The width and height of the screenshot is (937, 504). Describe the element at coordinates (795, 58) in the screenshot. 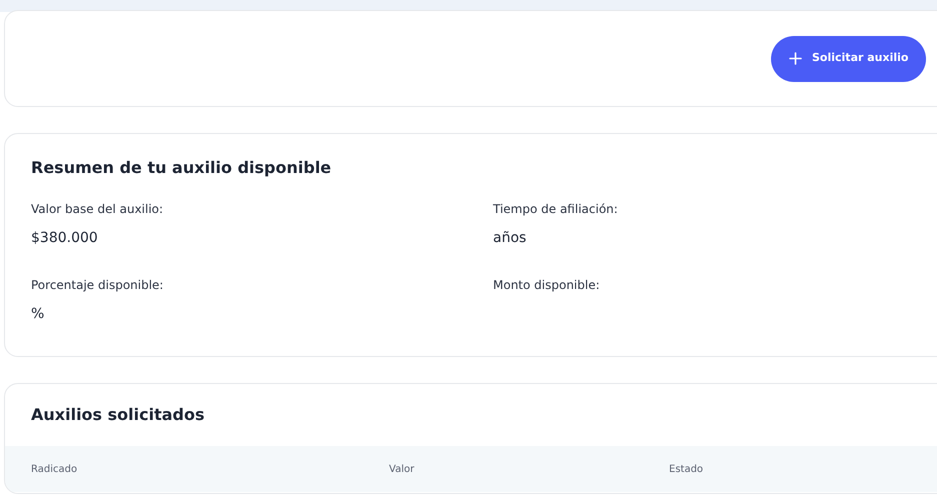

I see `plus-icon` at that location.